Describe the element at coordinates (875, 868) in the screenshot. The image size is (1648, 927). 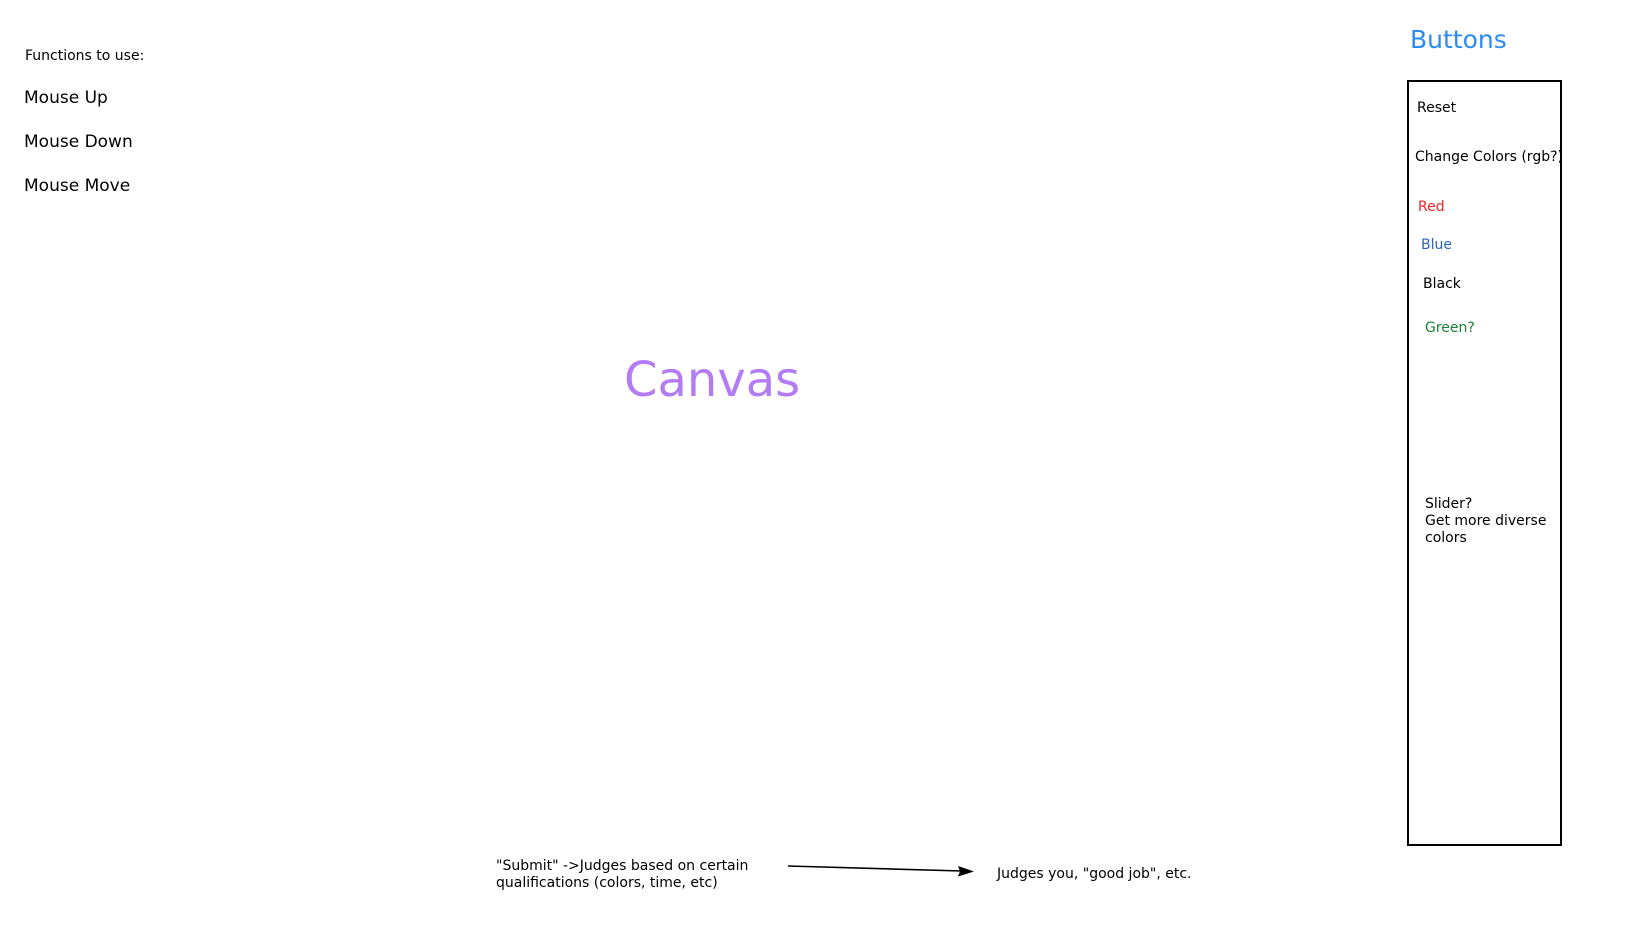
I see `flow-arrow-line` at that location.